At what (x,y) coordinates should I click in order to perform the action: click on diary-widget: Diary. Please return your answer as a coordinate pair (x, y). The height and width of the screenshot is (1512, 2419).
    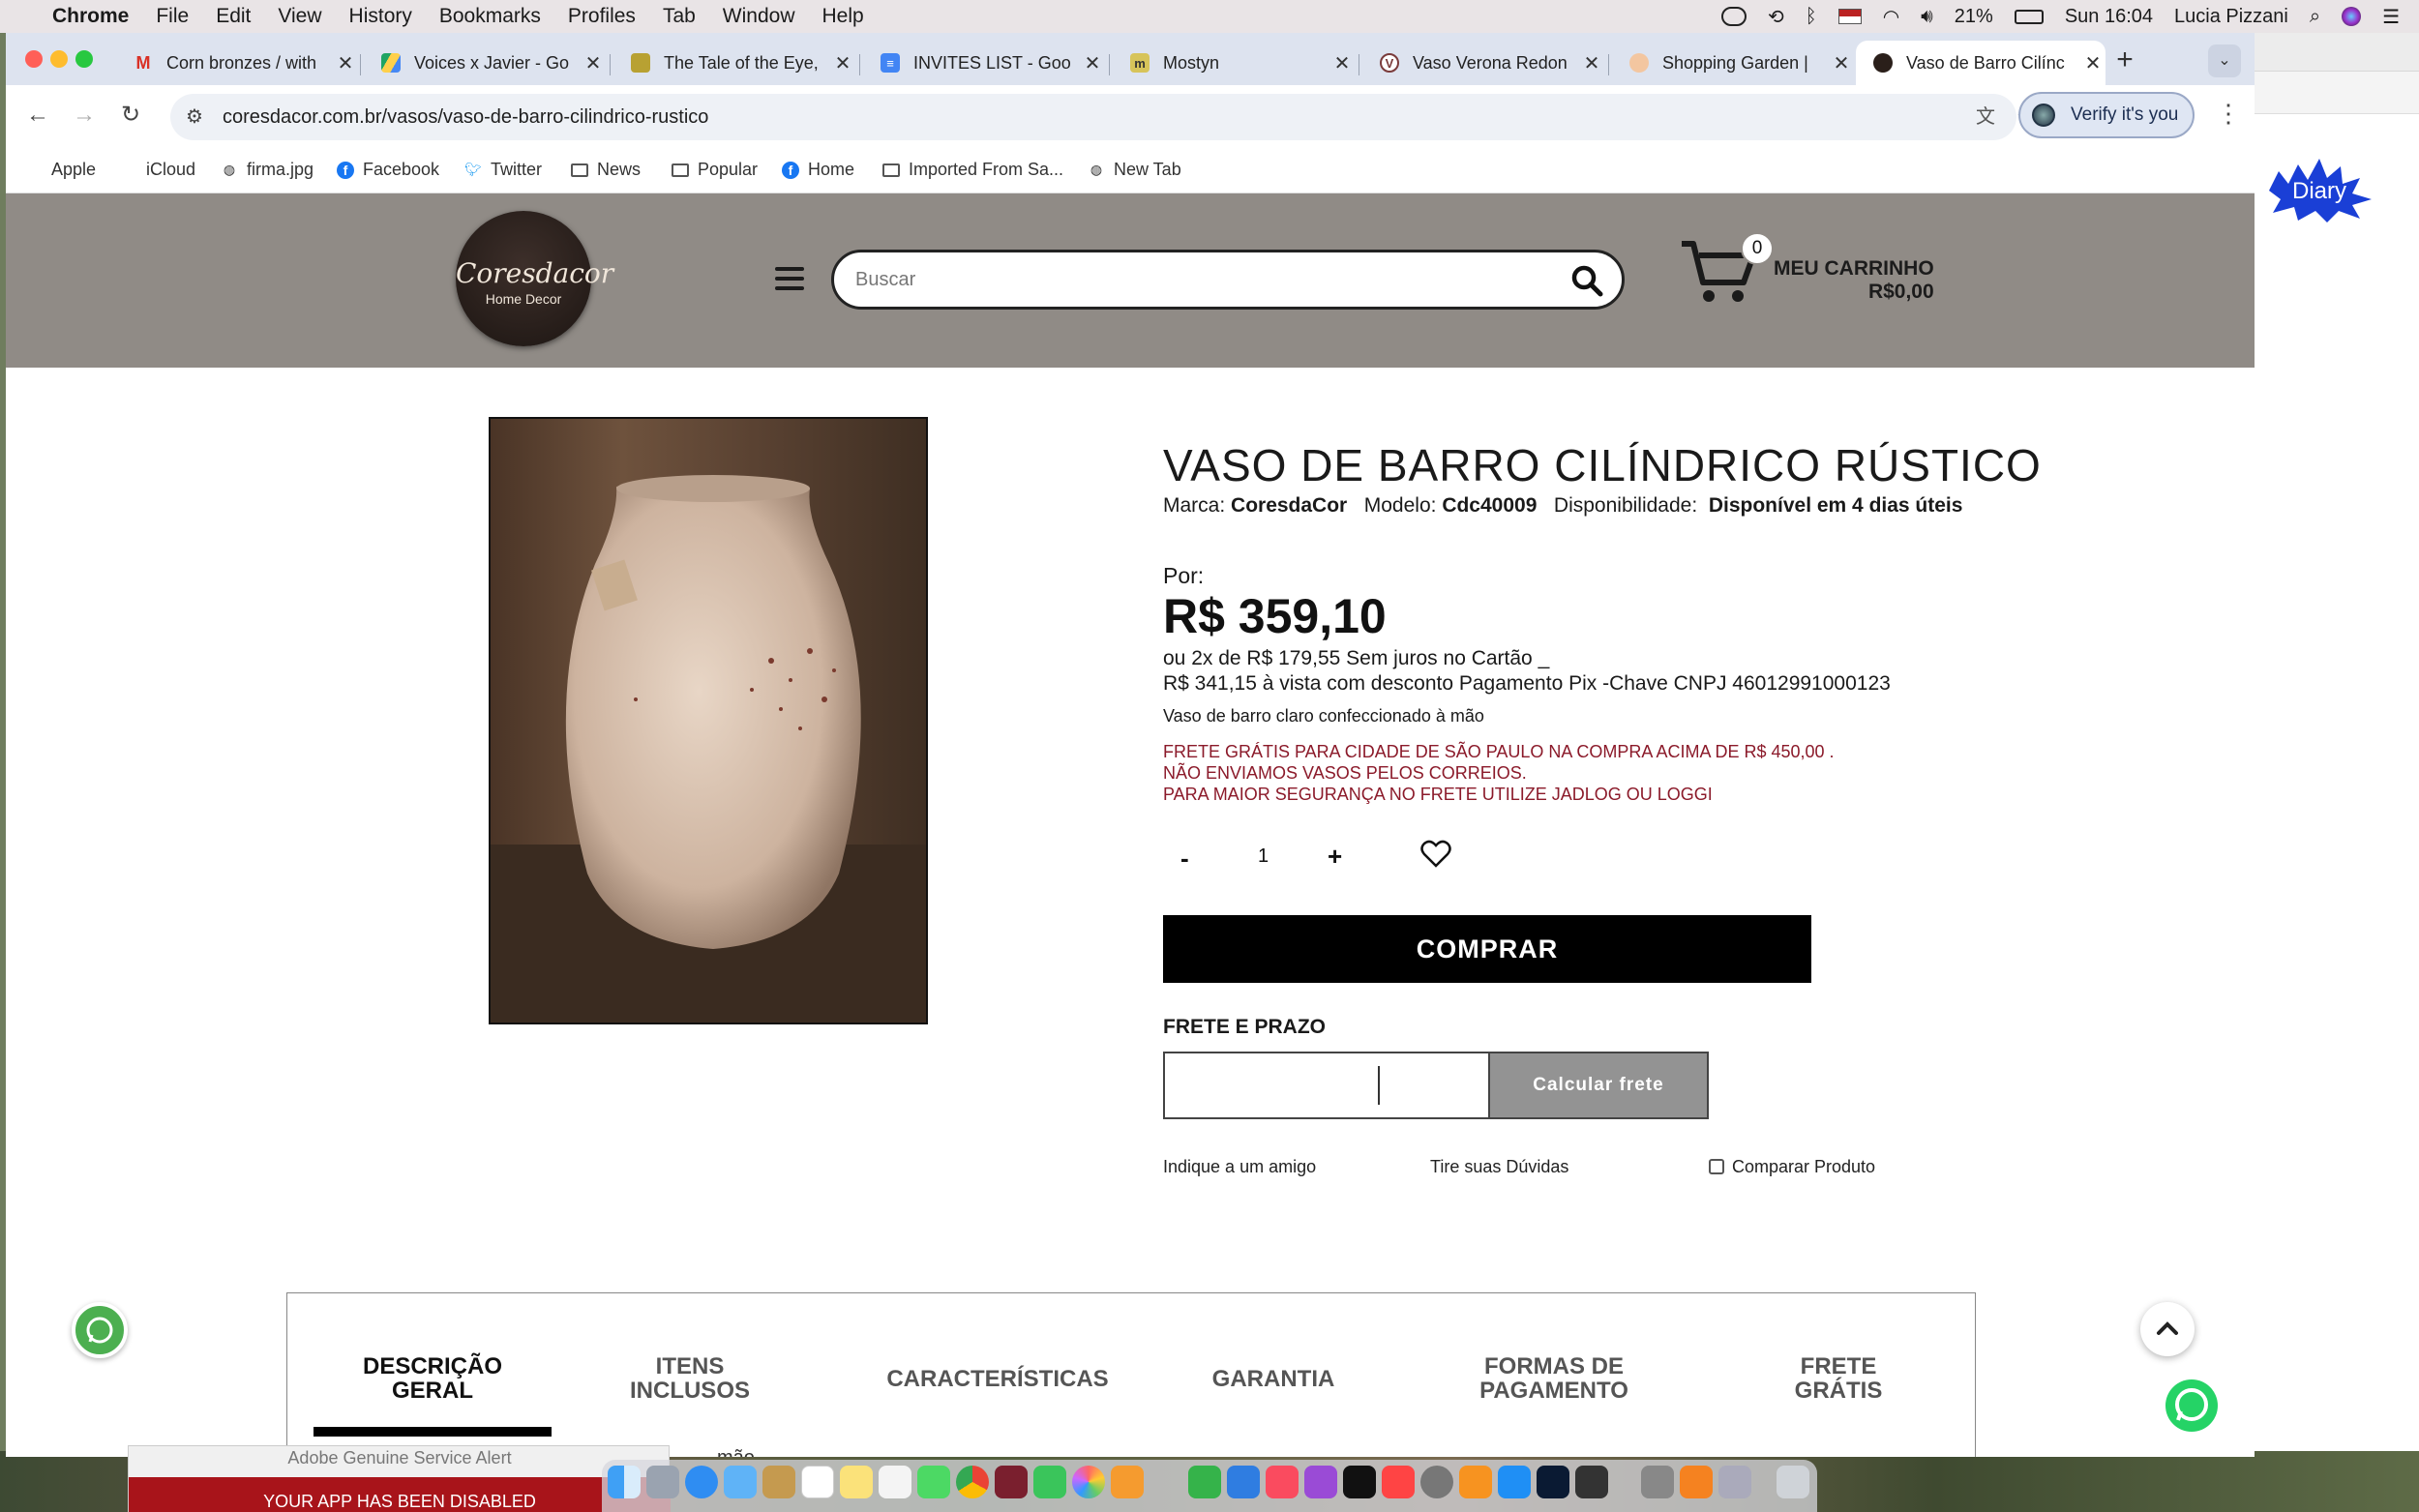
    Looking at the image, I should click on (2317, 191).